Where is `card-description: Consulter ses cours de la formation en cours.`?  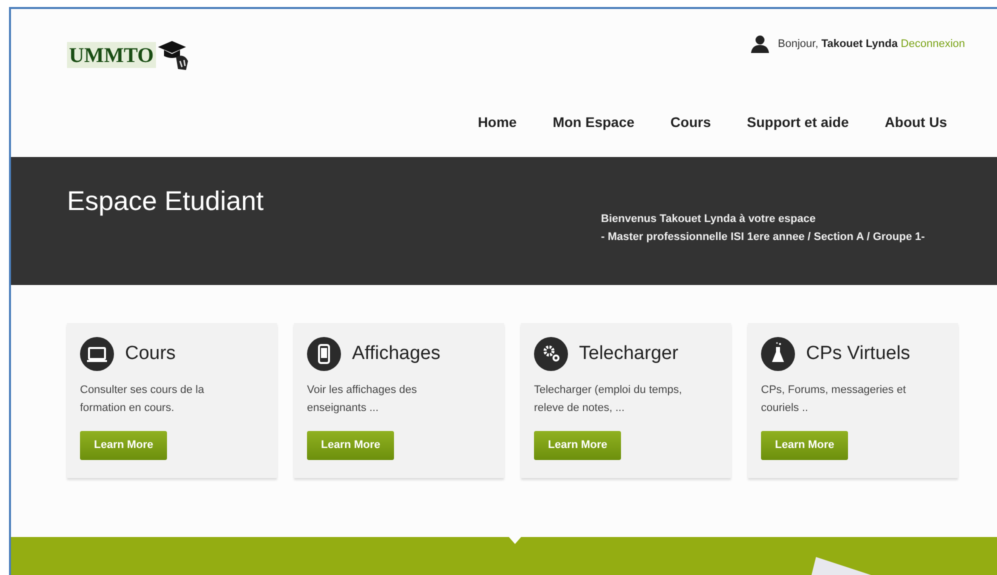
card-description: Consulter ses cours de la formation en cours. is located at coordinates (143, 399).